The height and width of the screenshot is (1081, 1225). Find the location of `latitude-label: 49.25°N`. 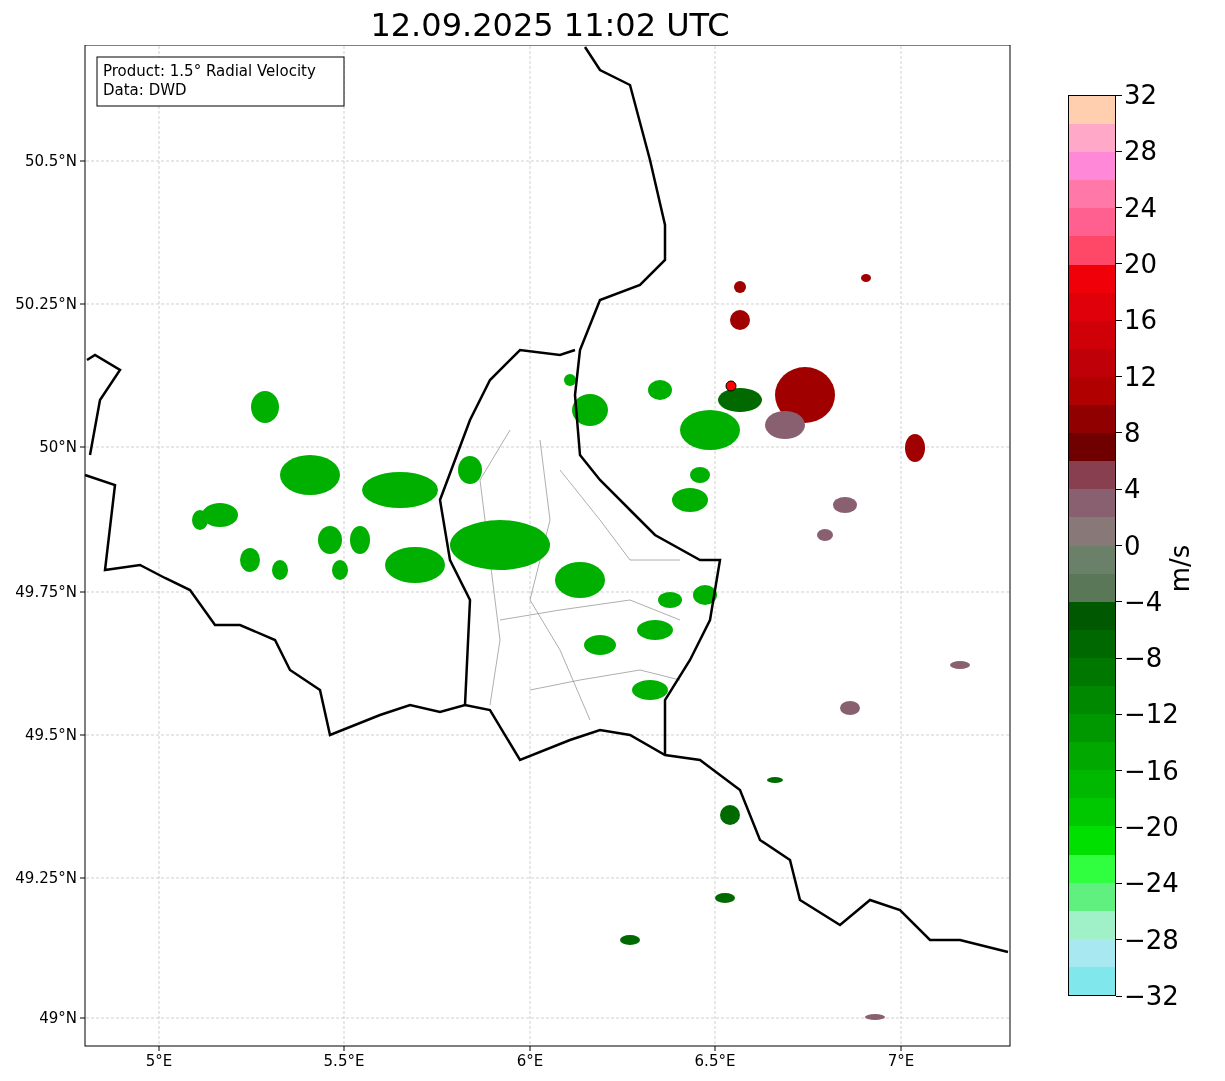

latitude-label: 49.25°N is located at coordinates (46, 878).